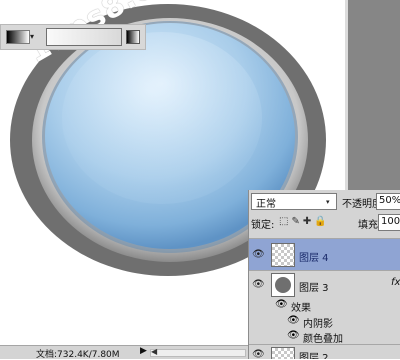 The image size is (400, 360). What do you see at coordinates (314, 356) in the screenshot?
I see `layer-name: 图层 2` at bounding box center [314, 356].